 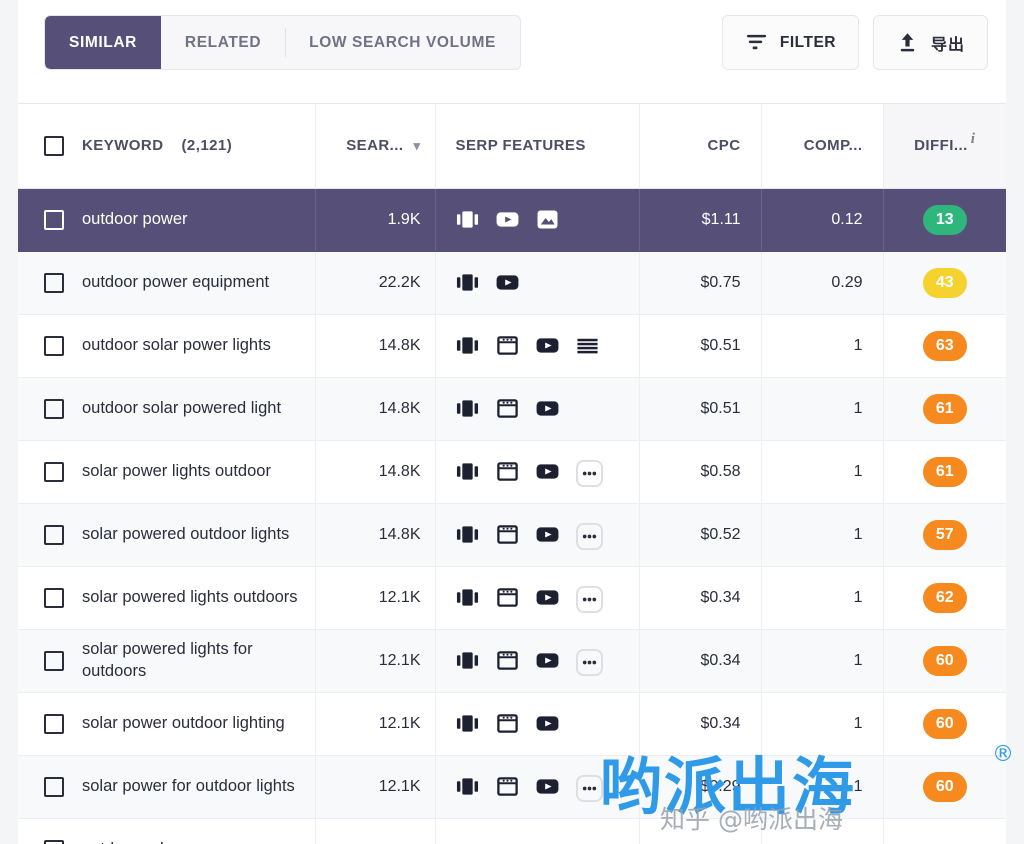 I want to click on tab-low-search-volume-label: LOW SEARCH VOLUME, so click(x=402, y=42).